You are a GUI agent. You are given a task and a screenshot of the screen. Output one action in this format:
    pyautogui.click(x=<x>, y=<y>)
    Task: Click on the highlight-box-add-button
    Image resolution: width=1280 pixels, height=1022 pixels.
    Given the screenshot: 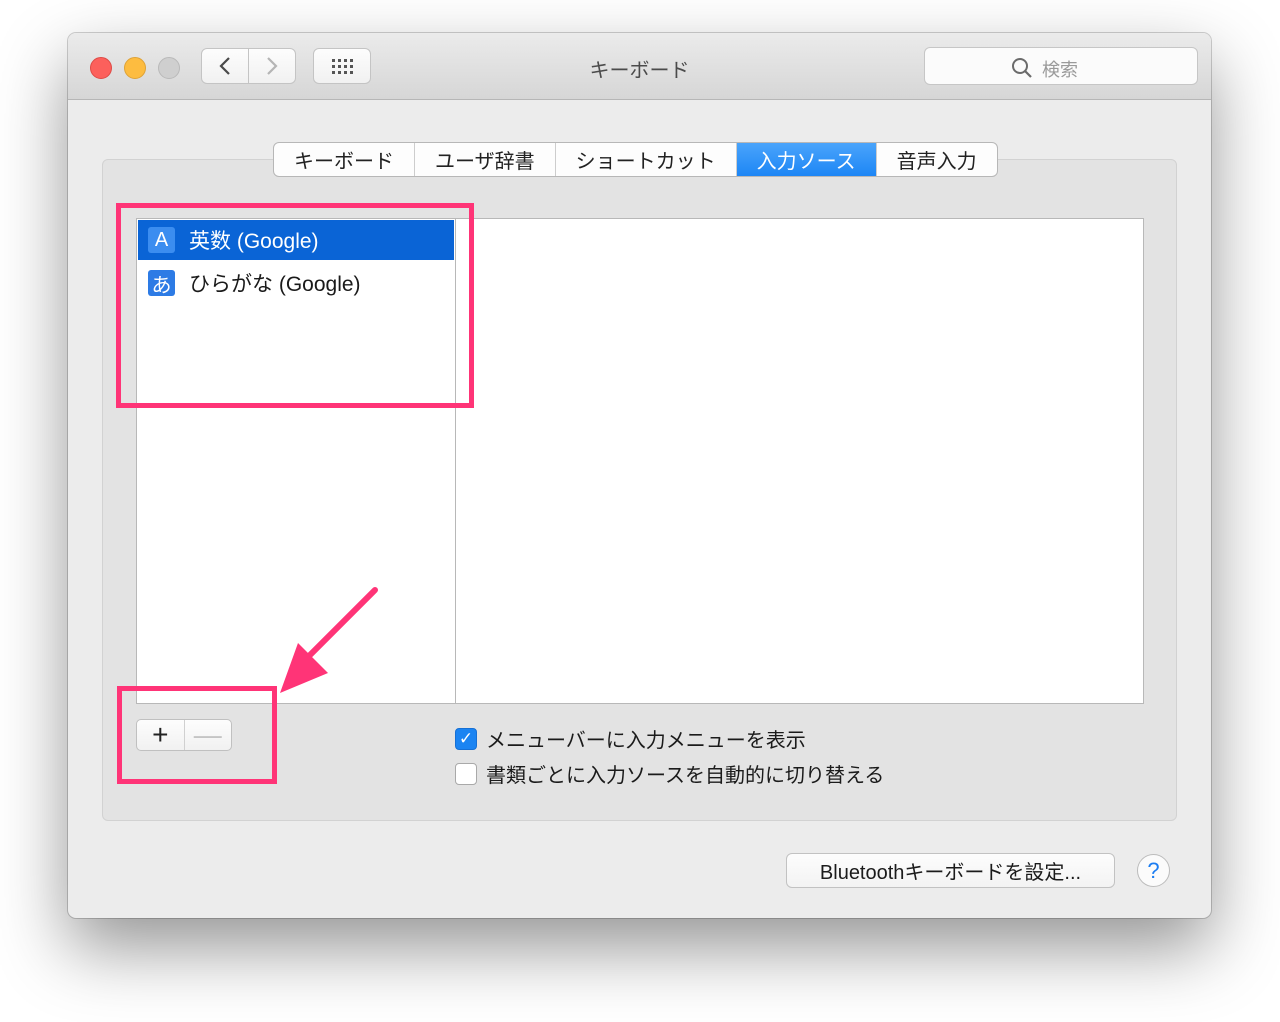 What is the action you would take?
    pyautogui.click(x=197, y=735)
    